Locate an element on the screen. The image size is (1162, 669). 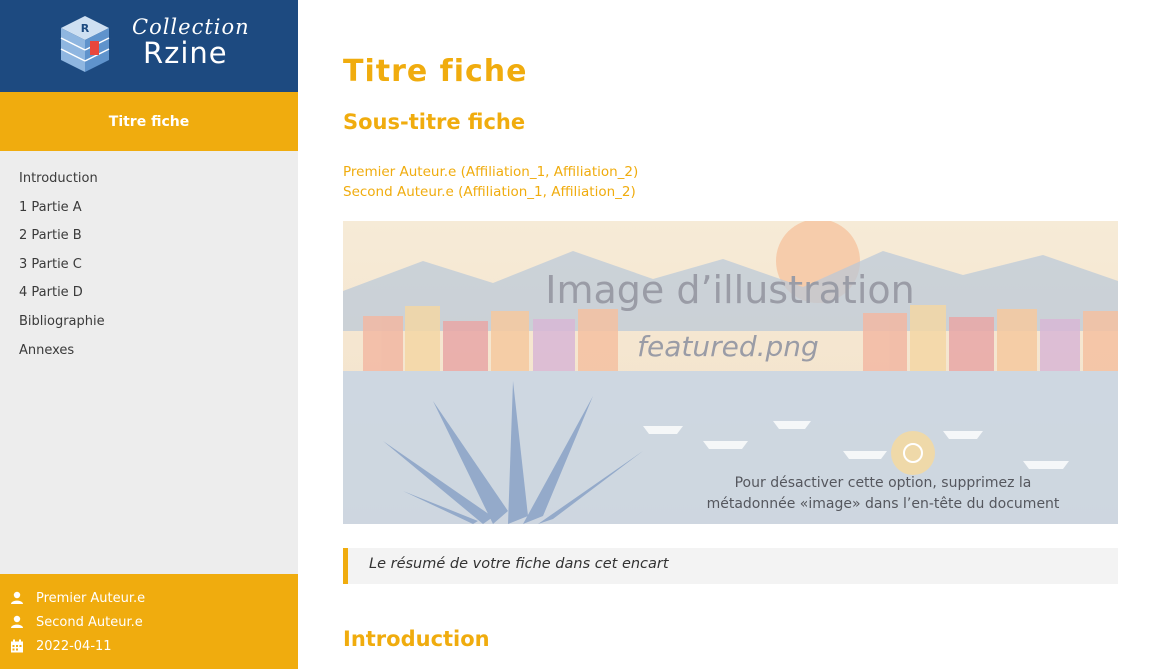
logo: R Collection Rzine is located at coordinates (149, 46).